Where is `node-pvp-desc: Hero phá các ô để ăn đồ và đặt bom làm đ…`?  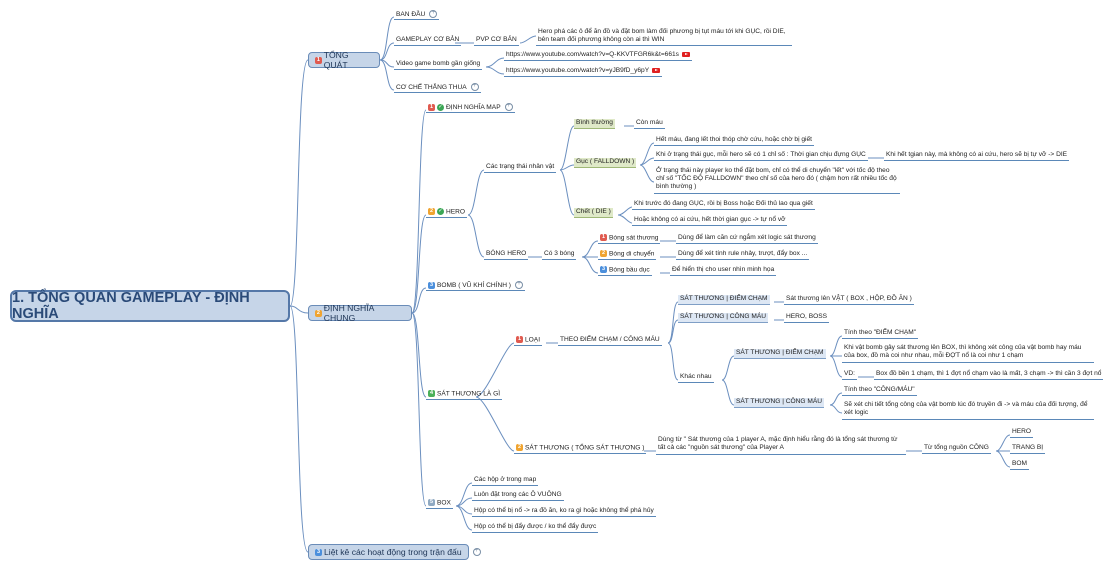
node-pvp-desc: Hero phá các ô để ăn đồ và đặt bom làm đ… is located at coordinates (664, 37).